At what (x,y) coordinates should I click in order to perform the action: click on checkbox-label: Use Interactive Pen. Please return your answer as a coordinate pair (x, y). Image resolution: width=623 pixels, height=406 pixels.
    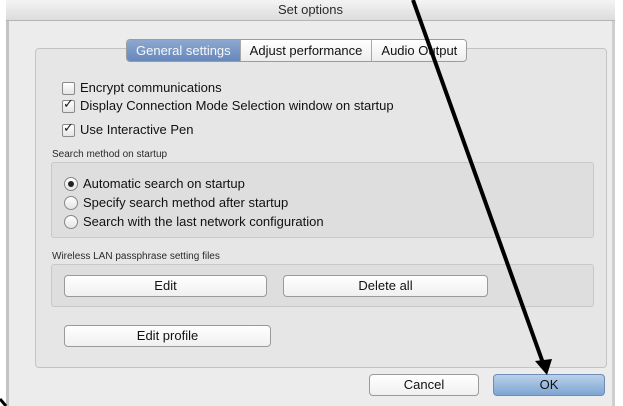
    Looking at the image, I should click on (137, 129).